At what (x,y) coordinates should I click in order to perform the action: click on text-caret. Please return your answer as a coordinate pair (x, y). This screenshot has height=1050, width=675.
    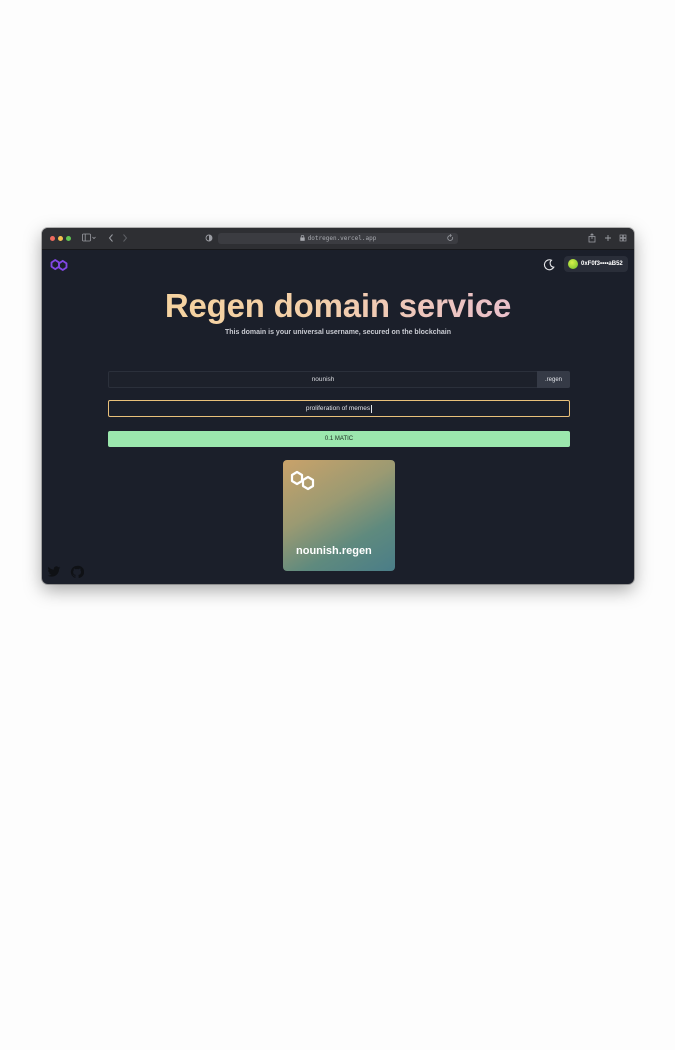
    Looking at the image, I should click on (372, 408).